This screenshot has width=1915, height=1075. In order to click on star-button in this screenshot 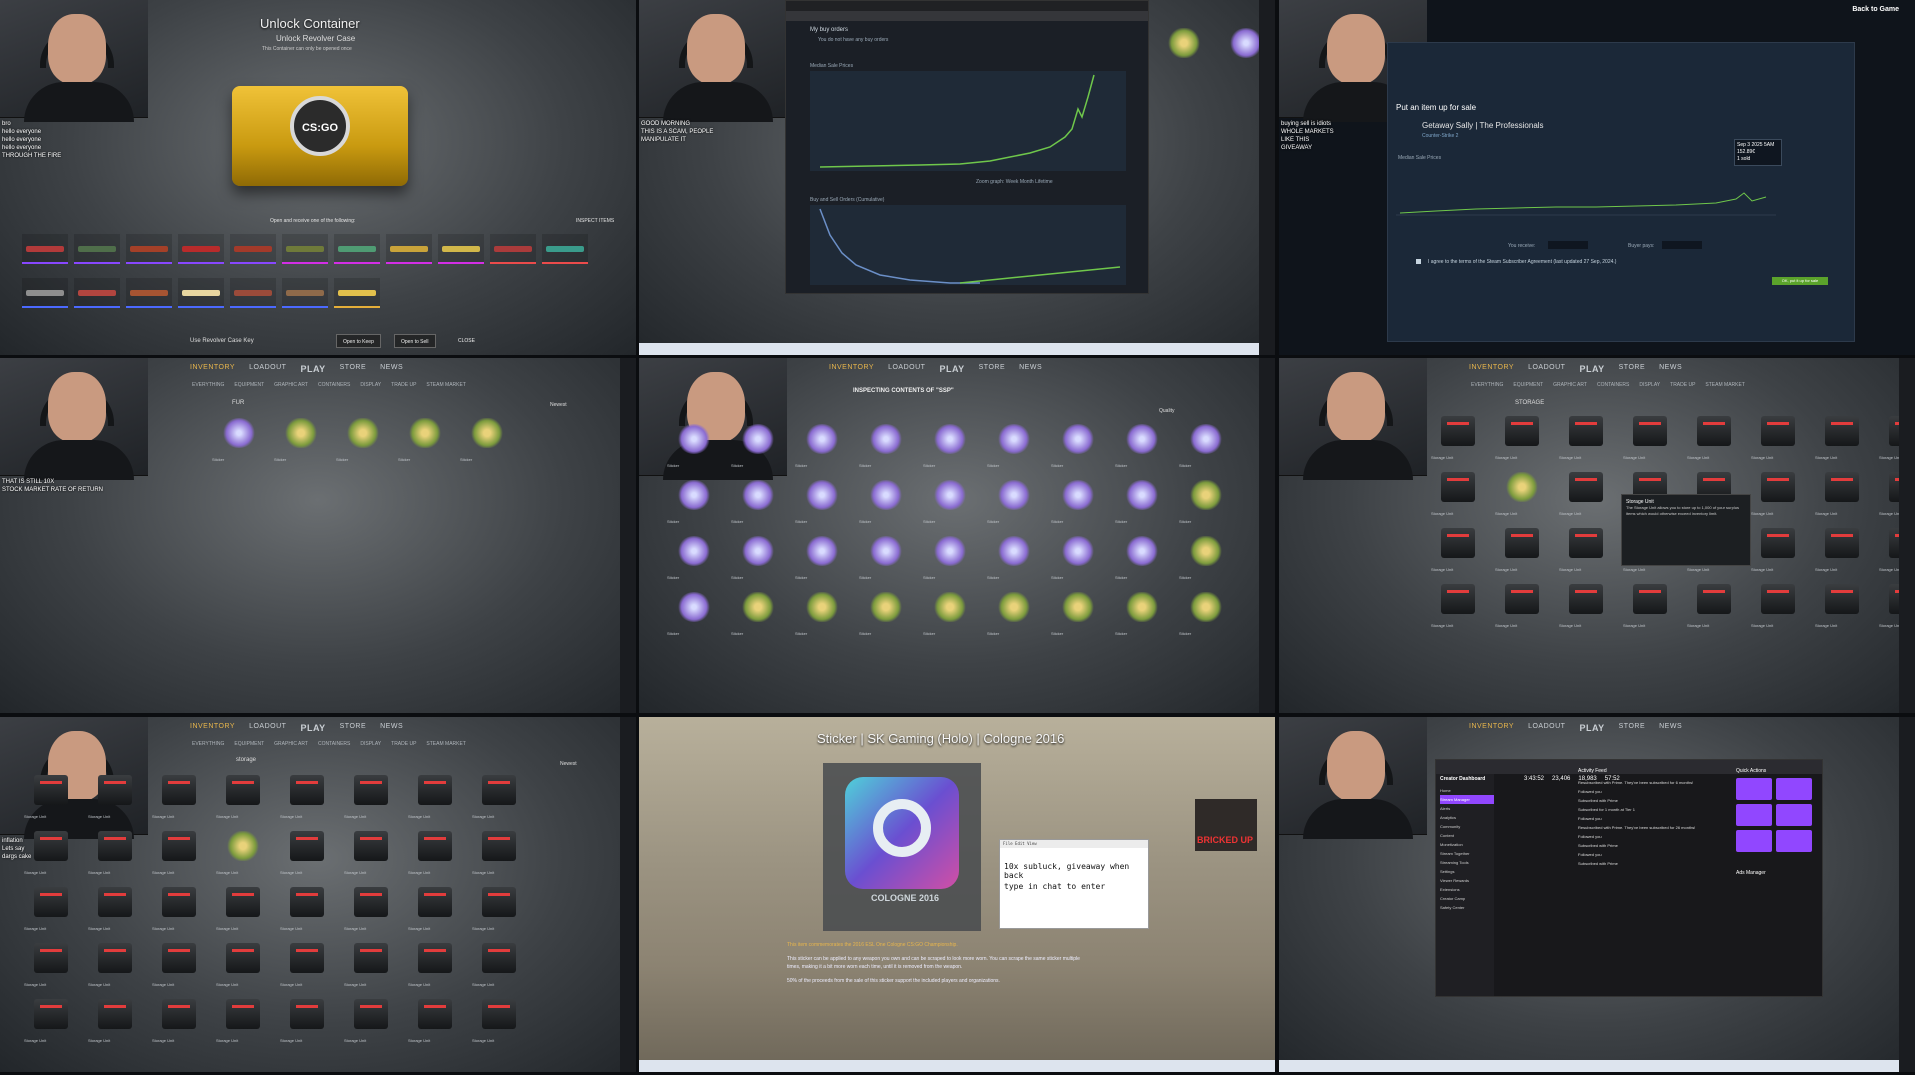, I will do `click(1754, 841)`.